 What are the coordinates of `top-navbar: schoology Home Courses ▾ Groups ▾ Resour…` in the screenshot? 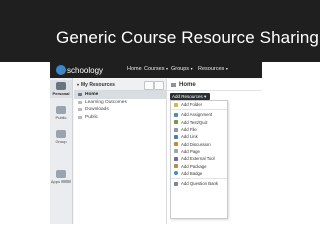 It's located at (156, 70).